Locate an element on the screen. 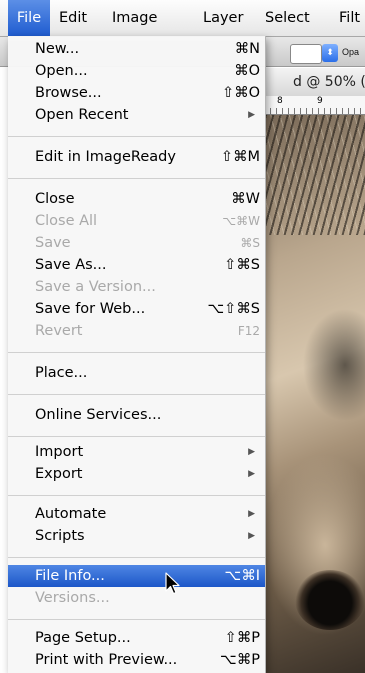  menu-item-label: Scripts is located at coordinates (60, 536).